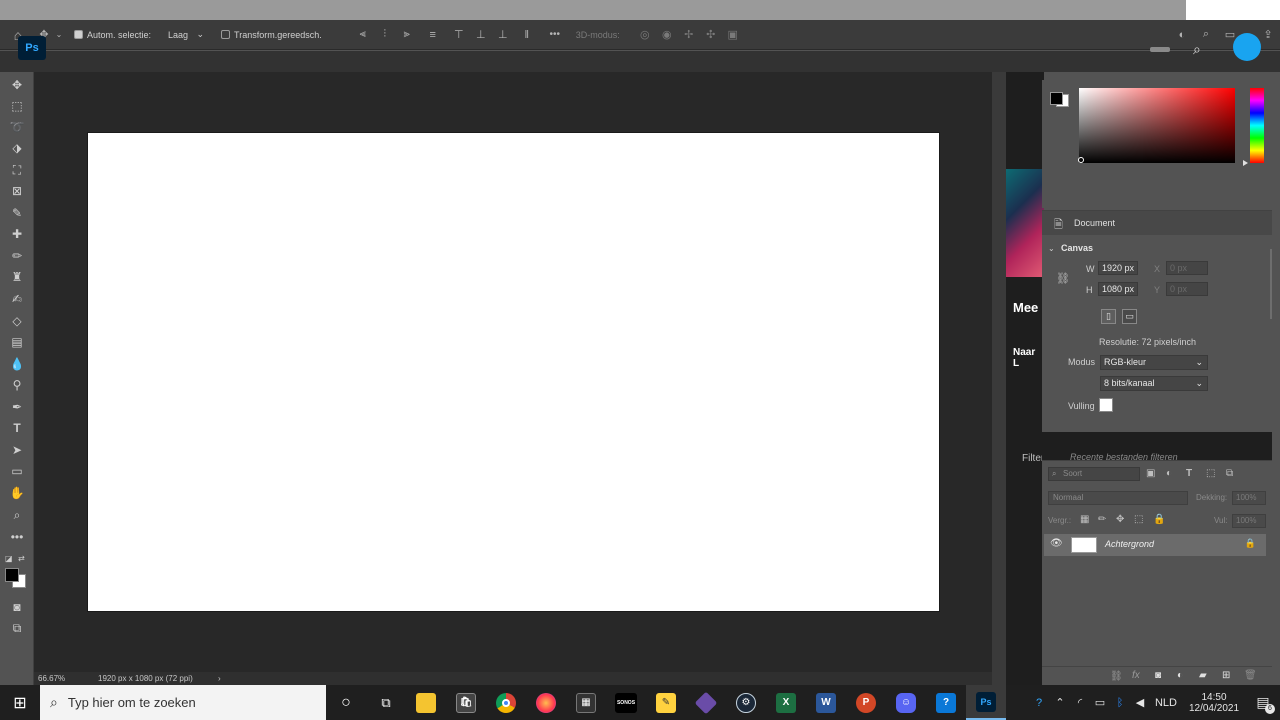 This screenshot has height=720, width=1280. Describe the element at coordinates (1120, 703) in the screenshot. I see `bluetooth-icon: ᛒ` at that location.